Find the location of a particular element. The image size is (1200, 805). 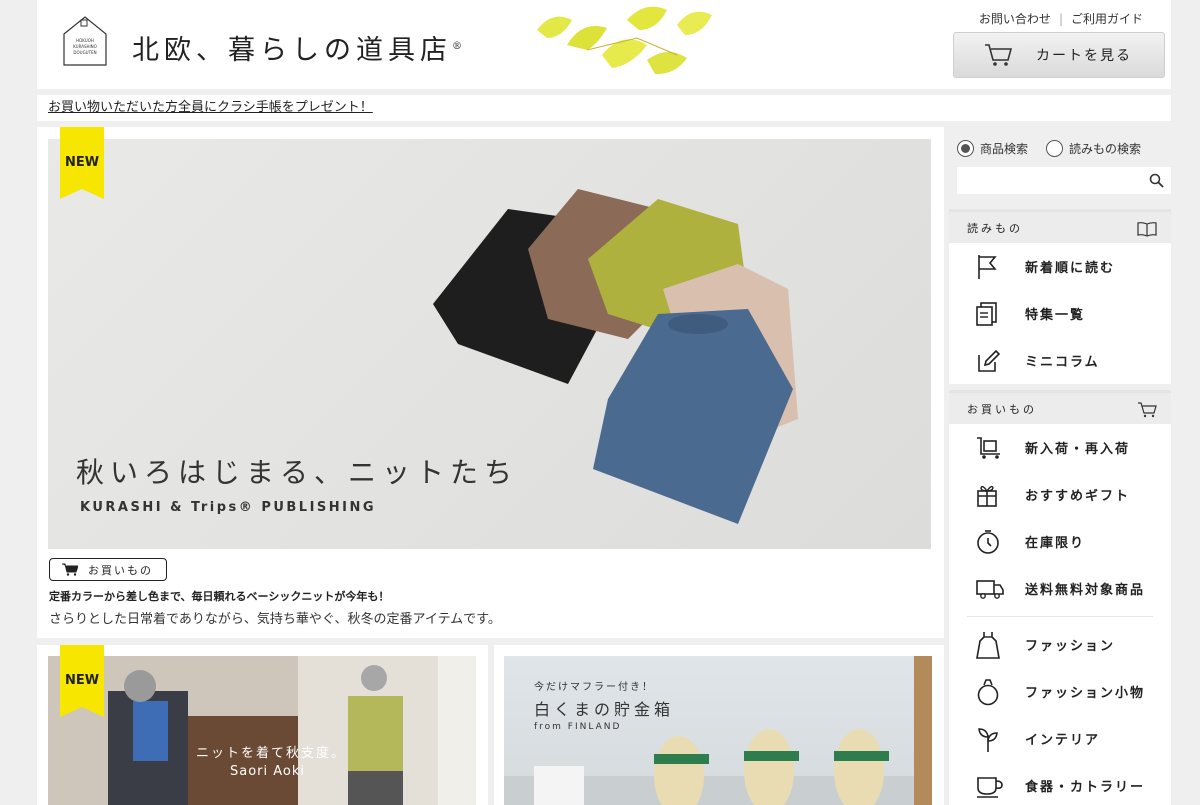

sidebar-item-new-arrivals: 新入荷・再入荷 is located at coordinates (1060, 447).